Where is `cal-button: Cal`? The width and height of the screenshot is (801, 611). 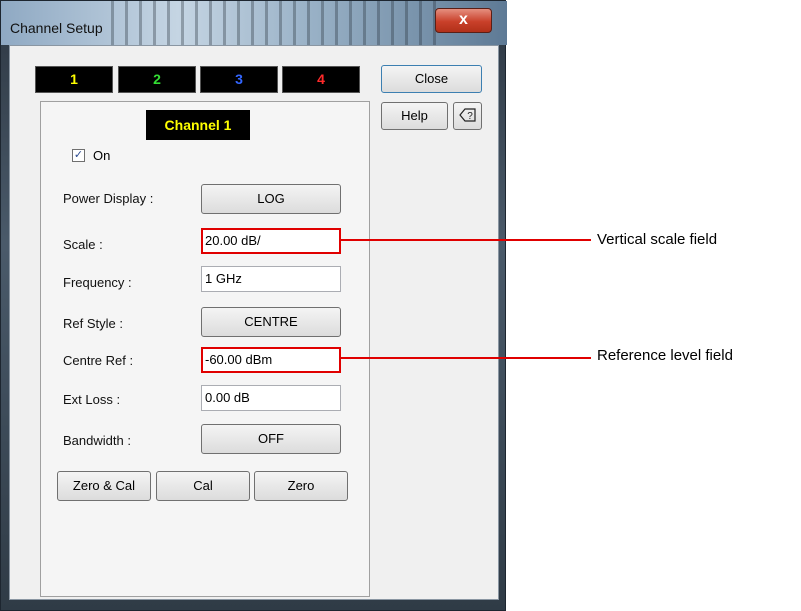 cal-button: Cal is located at coordinates (203, 486).